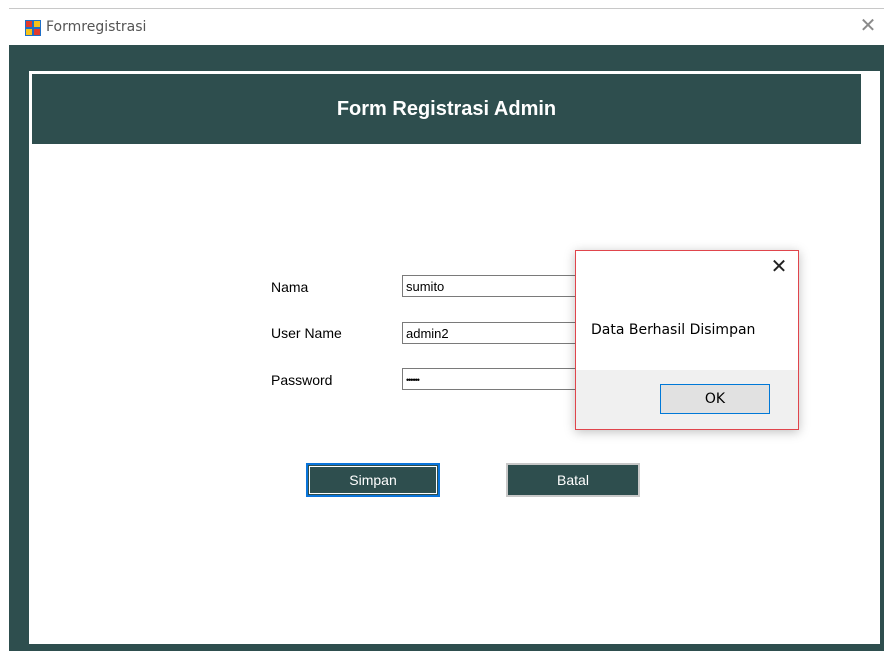 The image size is (884, 651). What do you see at coordinates (302, 380) in the screenshot?
I see `password-label: Password` at bounding box center [302, 380].